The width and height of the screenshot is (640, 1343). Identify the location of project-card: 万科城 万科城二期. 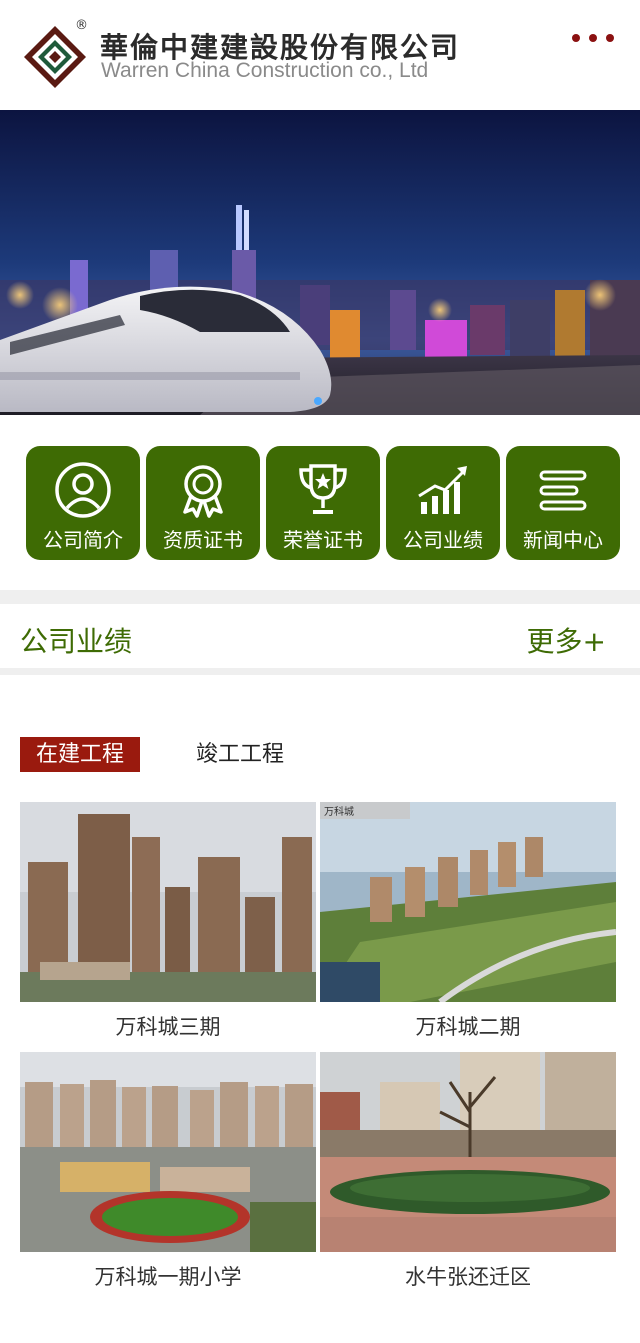
(468, 921).